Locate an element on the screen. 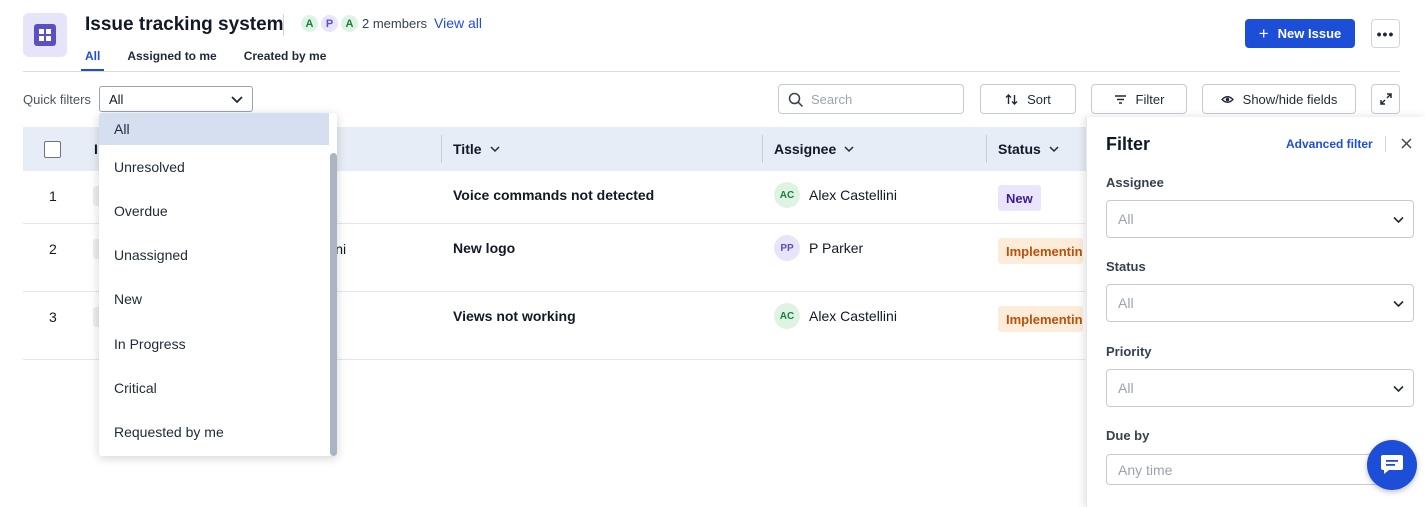 Image resolution: width=1425 pixels, height=507 pixels. sort-icon is located at coordinates (1011, 99).